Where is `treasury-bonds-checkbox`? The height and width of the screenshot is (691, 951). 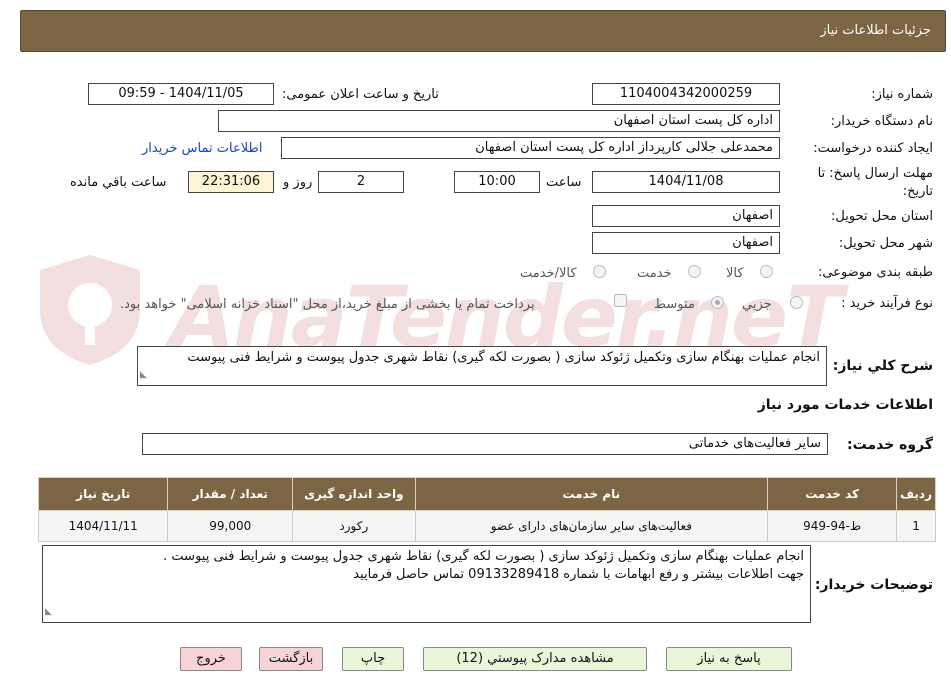 treasury-bonds-checkbox is located at coordinates (620, 300).